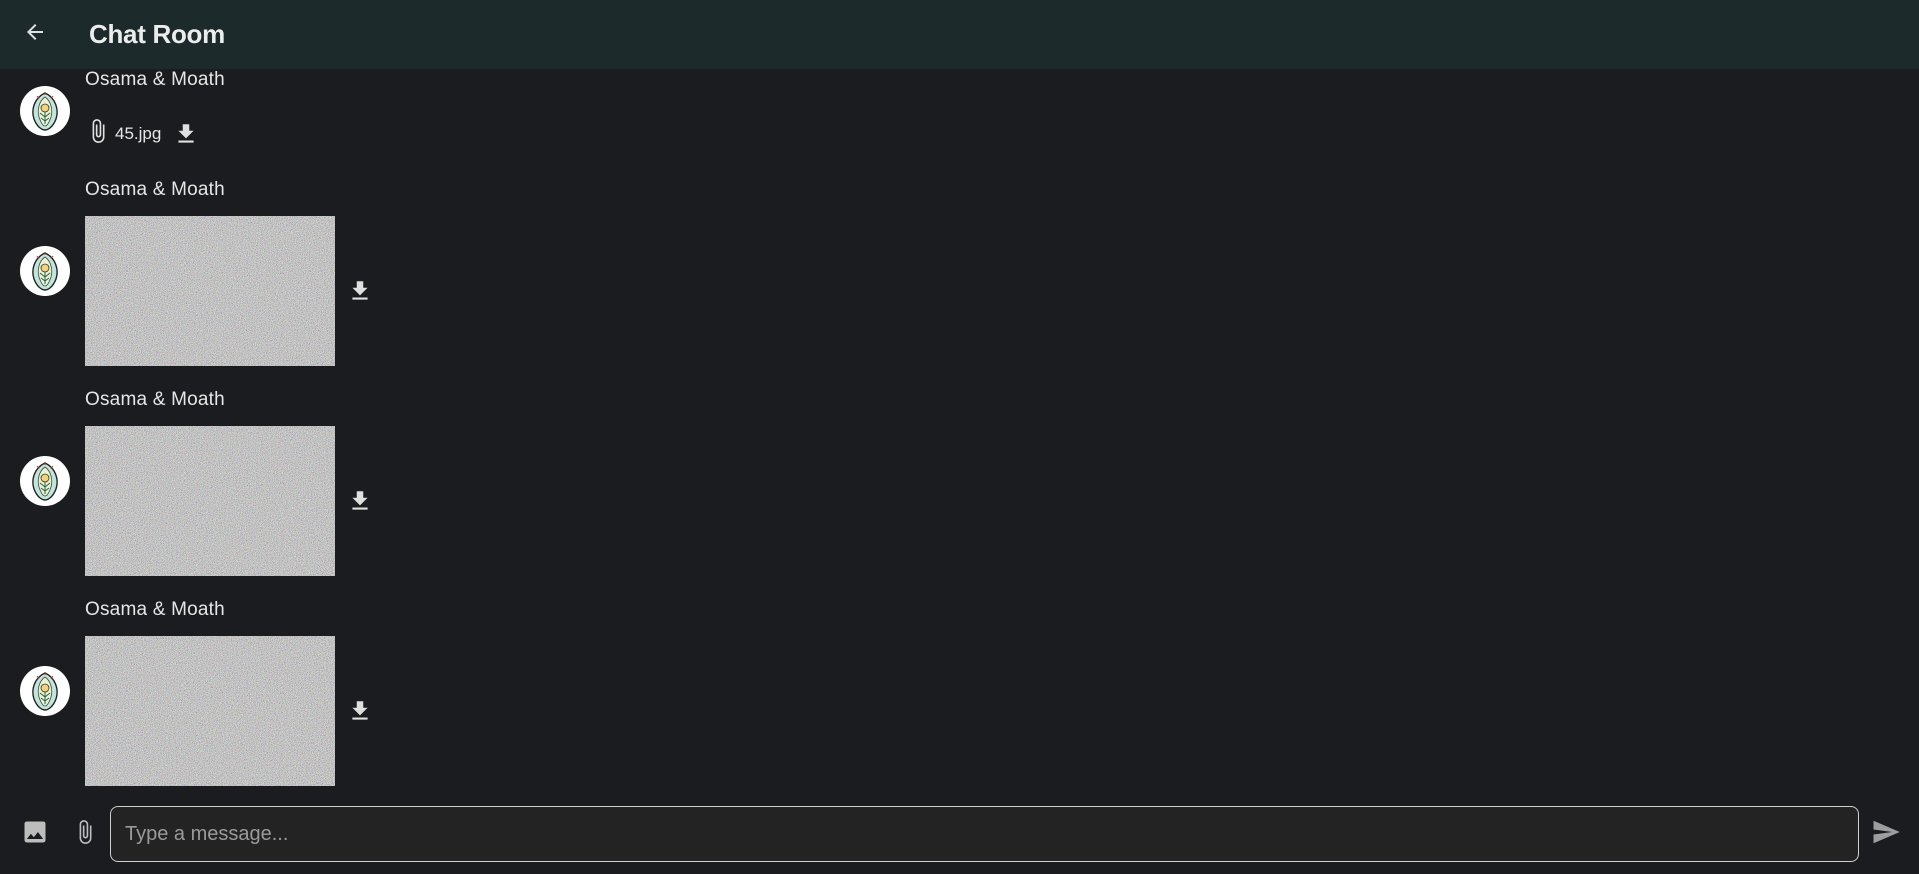 This screenshot has width=1919, height=874. Describe the element at coordinates (959, 124) in the screenshot. I see `message-item: Osama & Moath 45.jpg` at that location.